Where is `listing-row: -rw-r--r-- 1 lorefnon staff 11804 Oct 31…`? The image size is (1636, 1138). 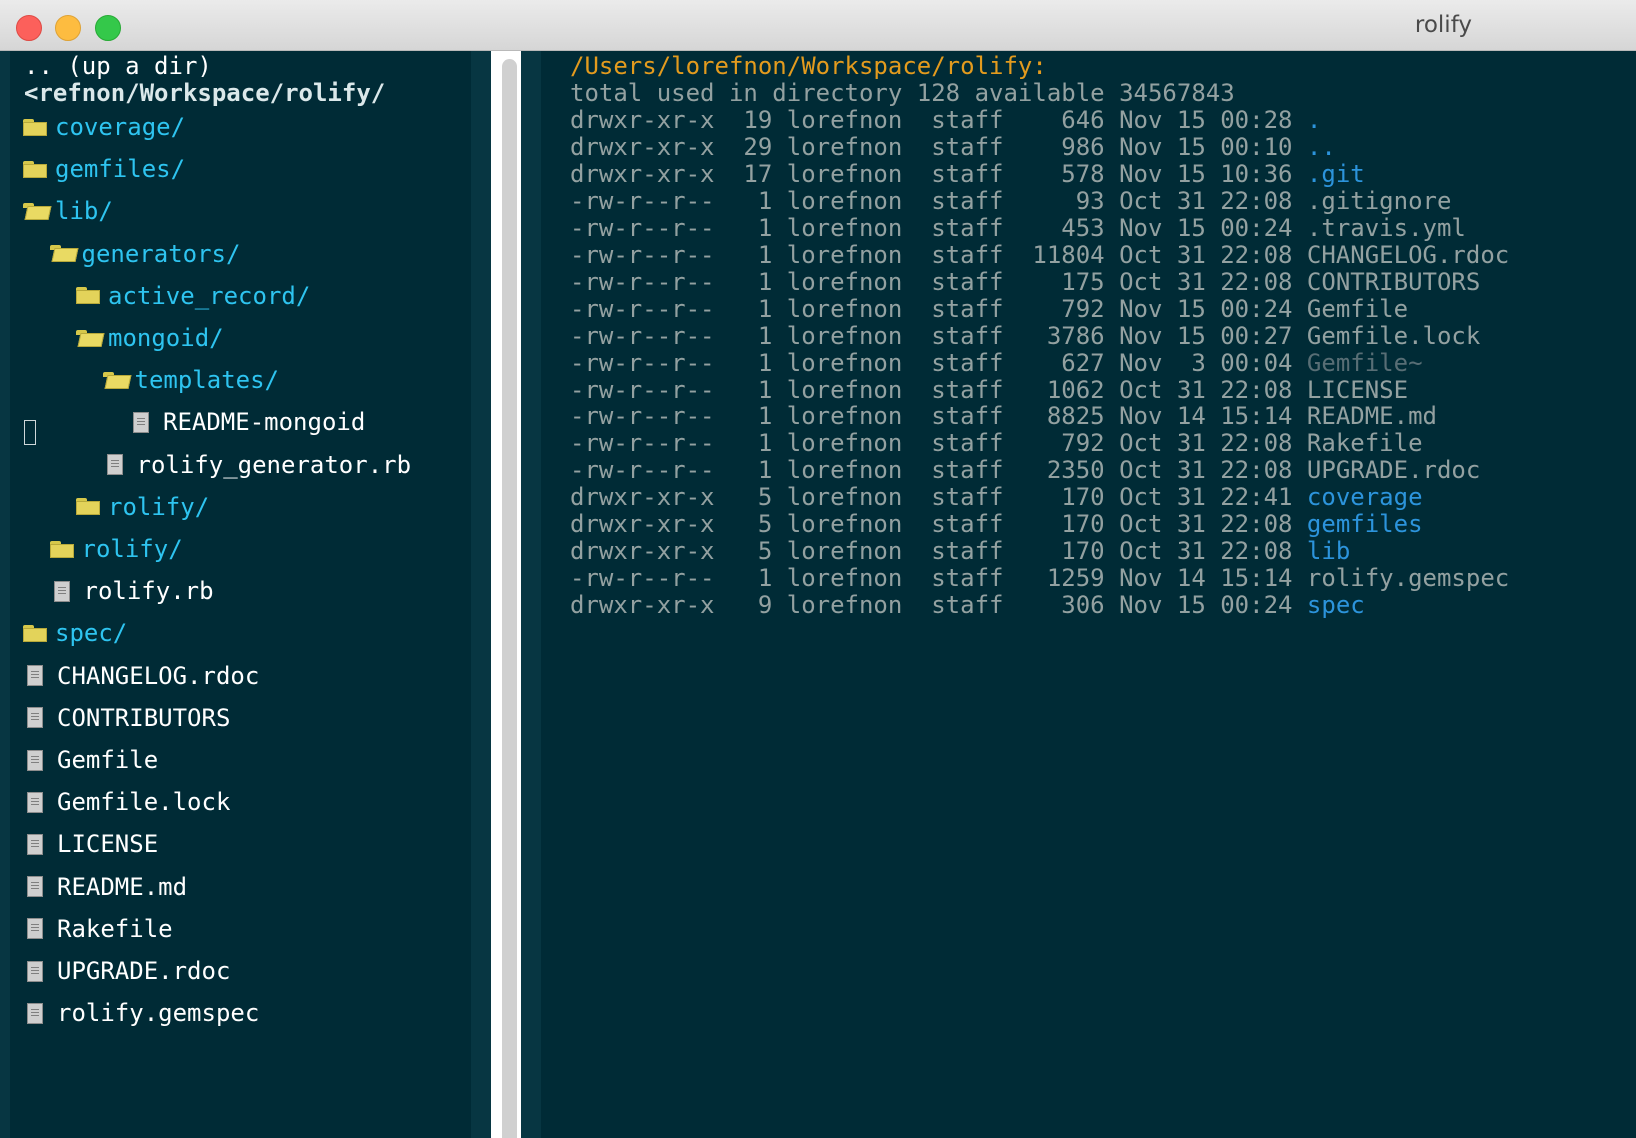 listing-row: -rw-r--r-- 1 lorefnon staff 11804 Oct 31… is located at coordinates (1039, 255).